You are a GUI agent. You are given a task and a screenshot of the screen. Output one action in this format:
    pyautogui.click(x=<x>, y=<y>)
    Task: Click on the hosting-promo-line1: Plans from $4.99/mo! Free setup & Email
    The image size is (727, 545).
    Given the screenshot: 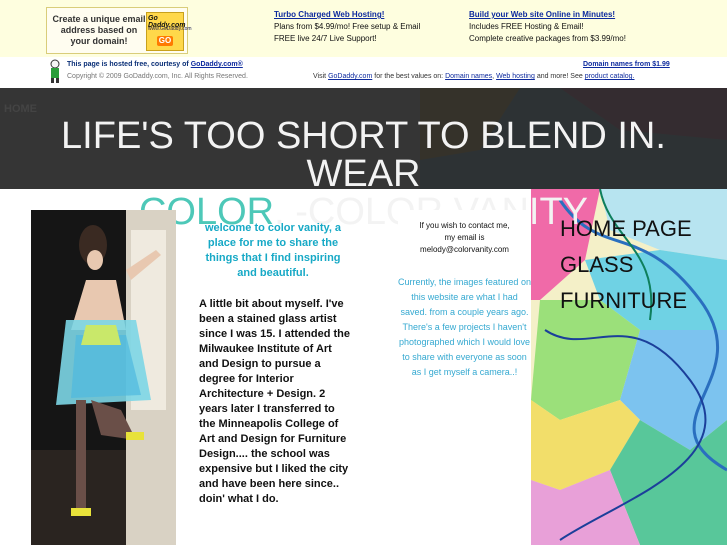 What is the action you would take?
    pyautogui.click(x=347, y=26)
    